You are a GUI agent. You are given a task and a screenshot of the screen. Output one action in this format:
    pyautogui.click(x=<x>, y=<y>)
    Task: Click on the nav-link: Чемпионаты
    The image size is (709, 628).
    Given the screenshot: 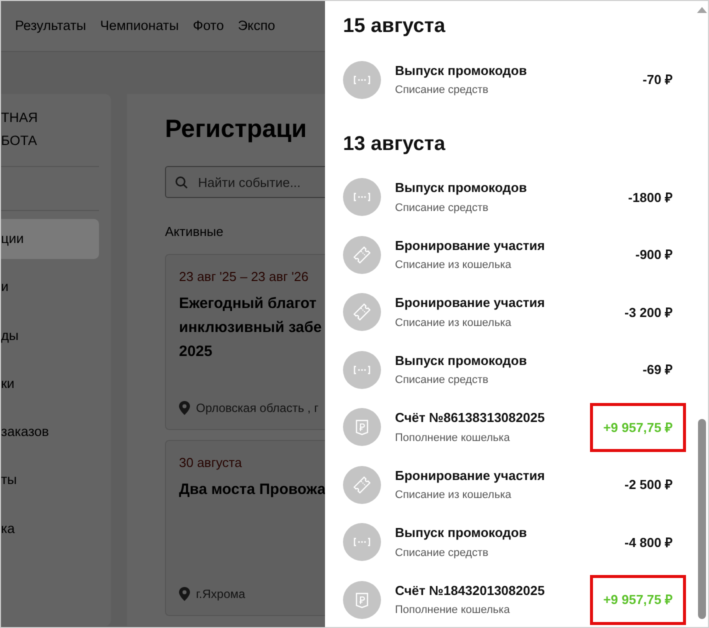 What is the action you would take?
    pyautogui.click(x=139, y=26)
    